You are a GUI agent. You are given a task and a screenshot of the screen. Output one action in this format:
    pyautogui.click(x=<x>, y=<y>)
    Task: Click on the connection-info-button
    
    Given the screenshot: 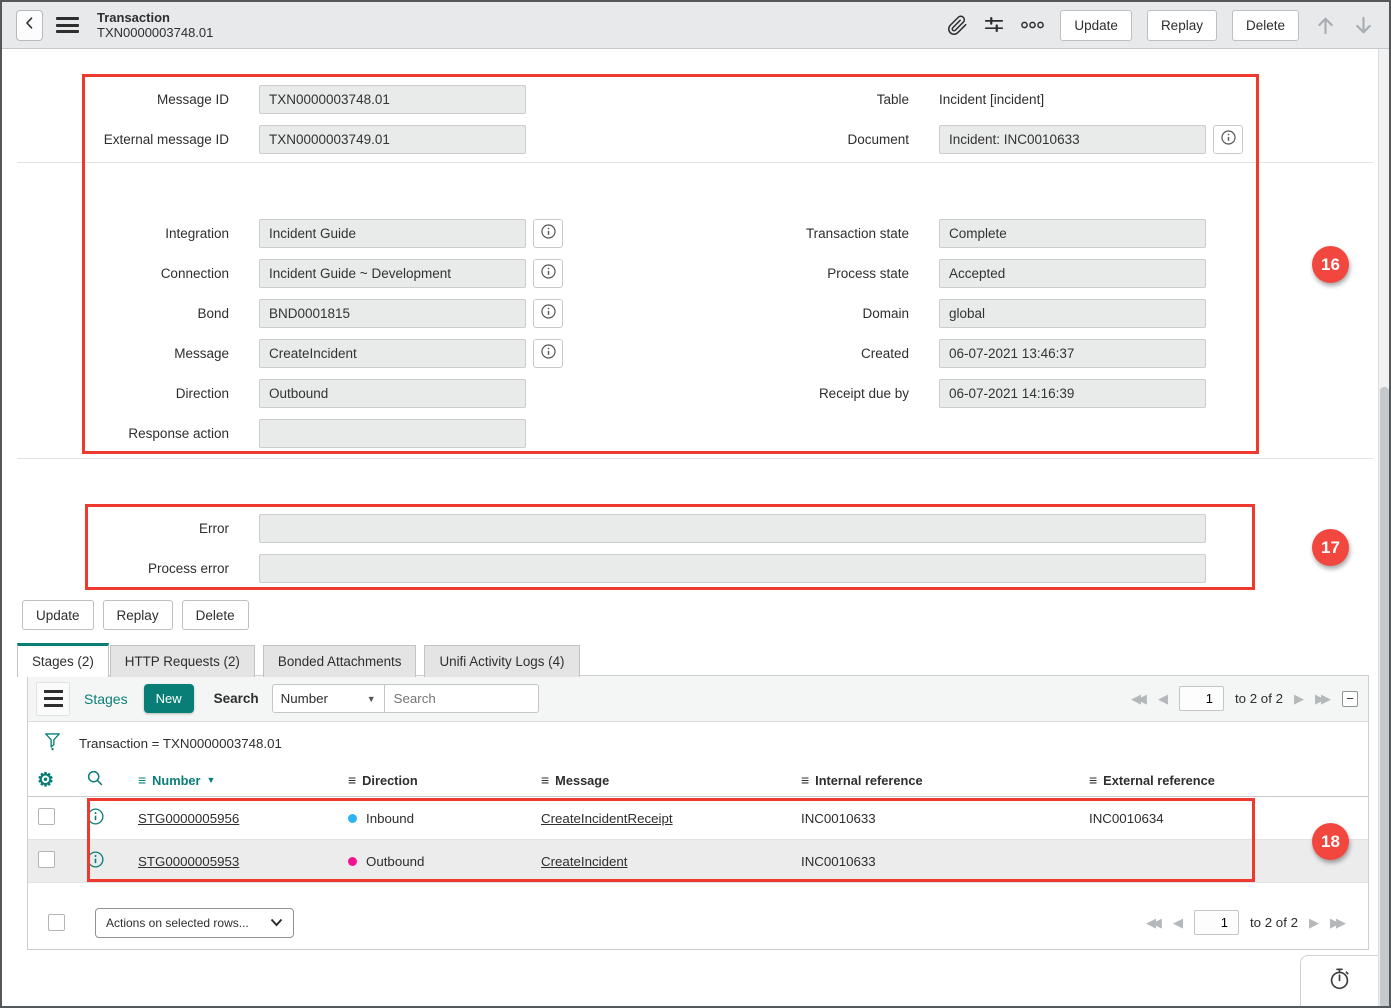 What is the action you would take?
    pyautogui.click(x=548, y=273)
    